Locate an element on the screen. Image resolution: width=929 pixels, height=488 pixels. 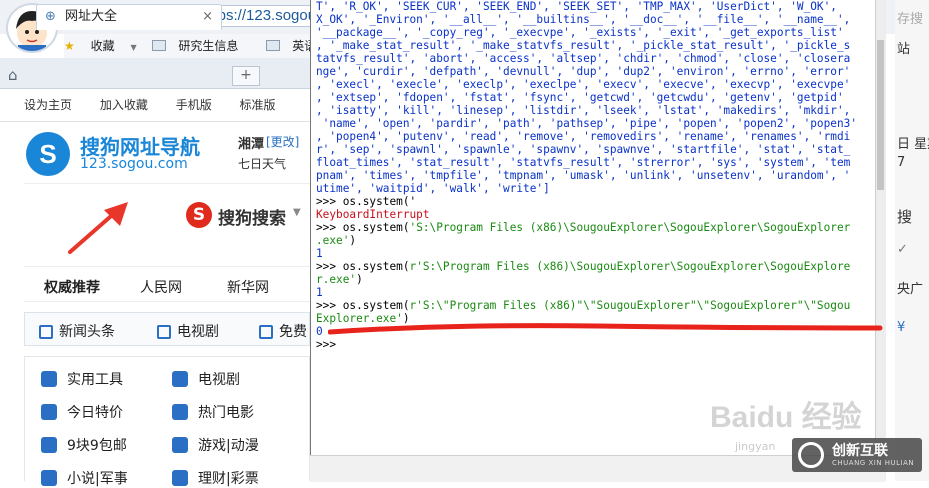
edge-text-4: 7 is located at coordinates (901, 162).